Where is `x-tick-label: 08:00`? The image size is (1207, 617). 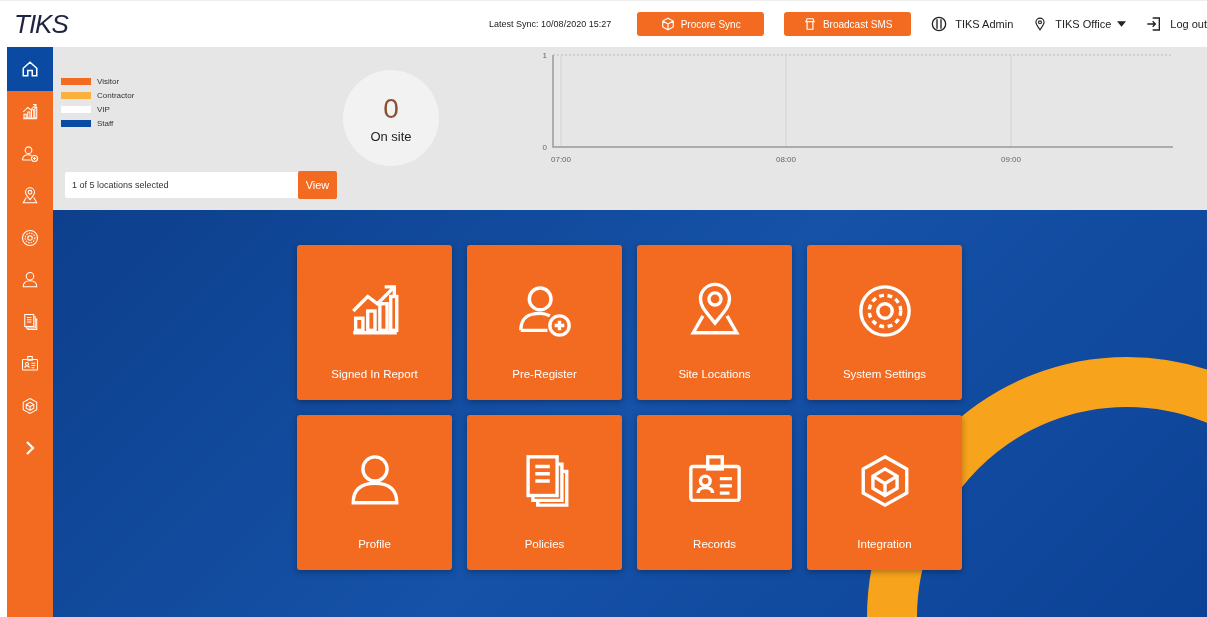
x-tick-label: 08:00 is located at coordinates (786, 159).